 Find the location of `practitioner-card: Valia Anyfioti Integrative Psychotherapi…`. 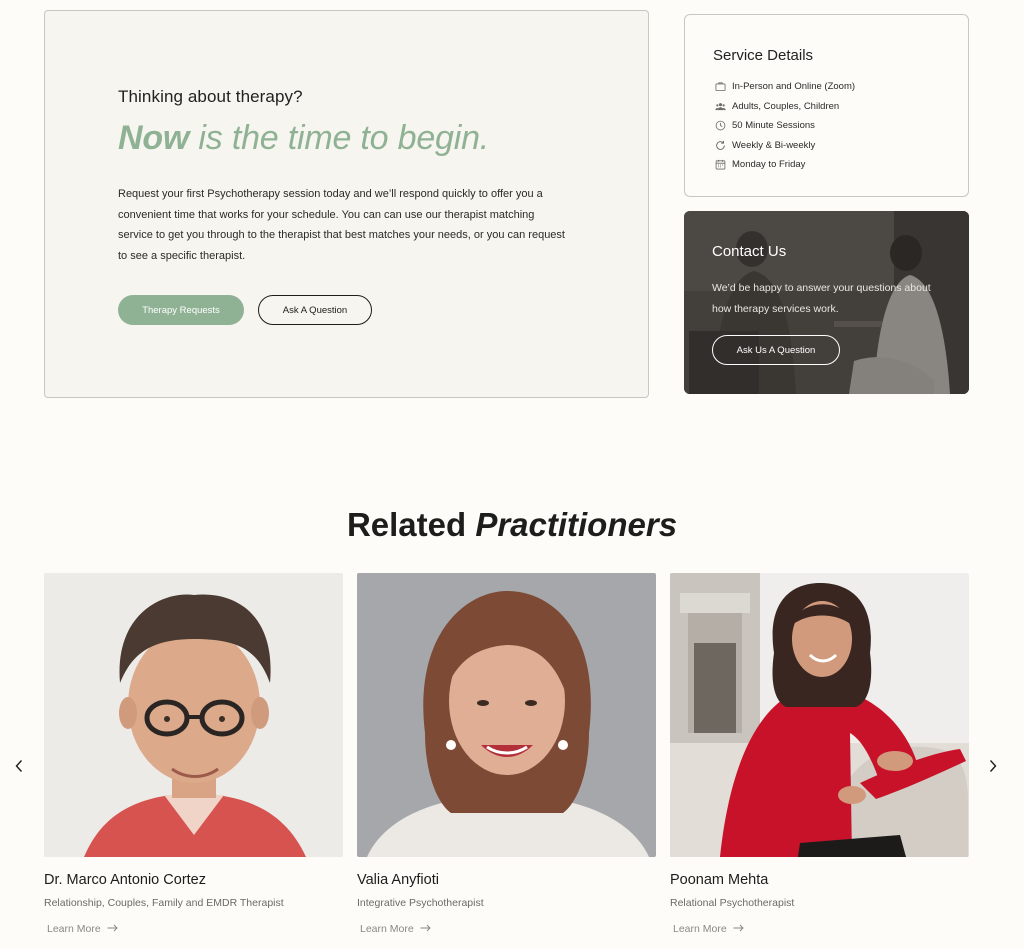

practitioner-card: Valia Anyfioti Integrative Psychotherapi… is located at coordinates (506, 755).